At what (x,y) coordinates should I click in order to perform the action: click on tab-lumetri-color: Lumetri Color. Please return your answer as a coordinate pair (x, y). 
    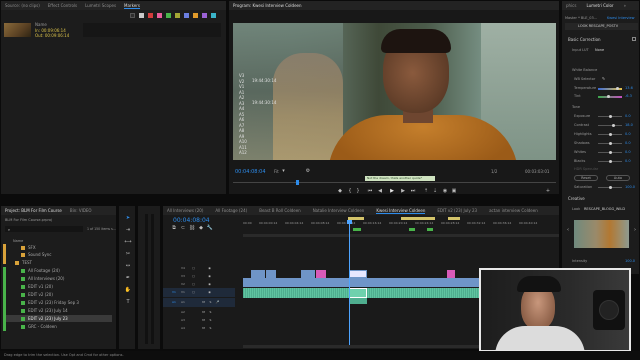
    Looking at the image, I should click on (599, 5).